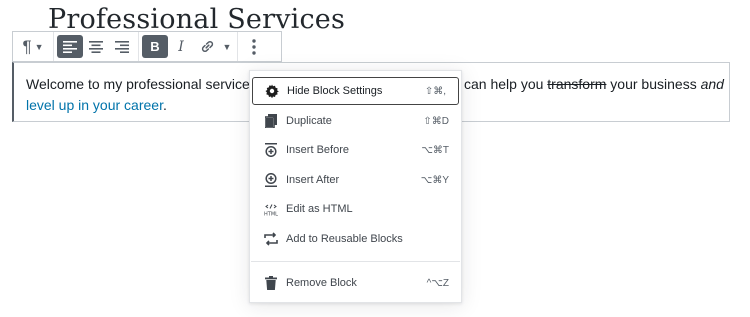 The height and width of the screenshot is (317, 750). I want to click on more-options-icon, so click(254, 46).